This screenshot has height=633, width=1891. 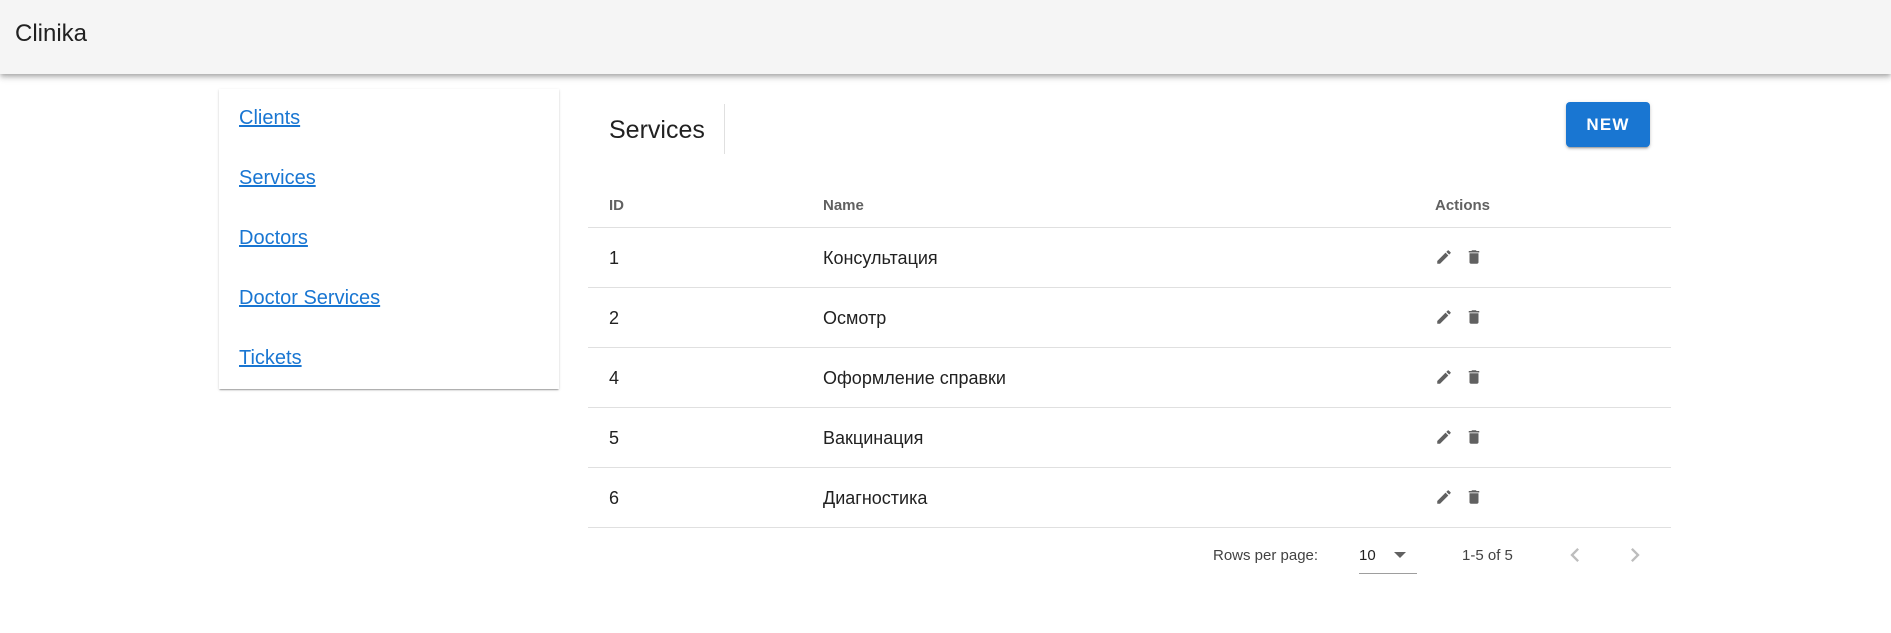 What do you see at coordinates (614, 498) in the screenshot?
I see `cell-id: 6` at bounding box center [614, 498].